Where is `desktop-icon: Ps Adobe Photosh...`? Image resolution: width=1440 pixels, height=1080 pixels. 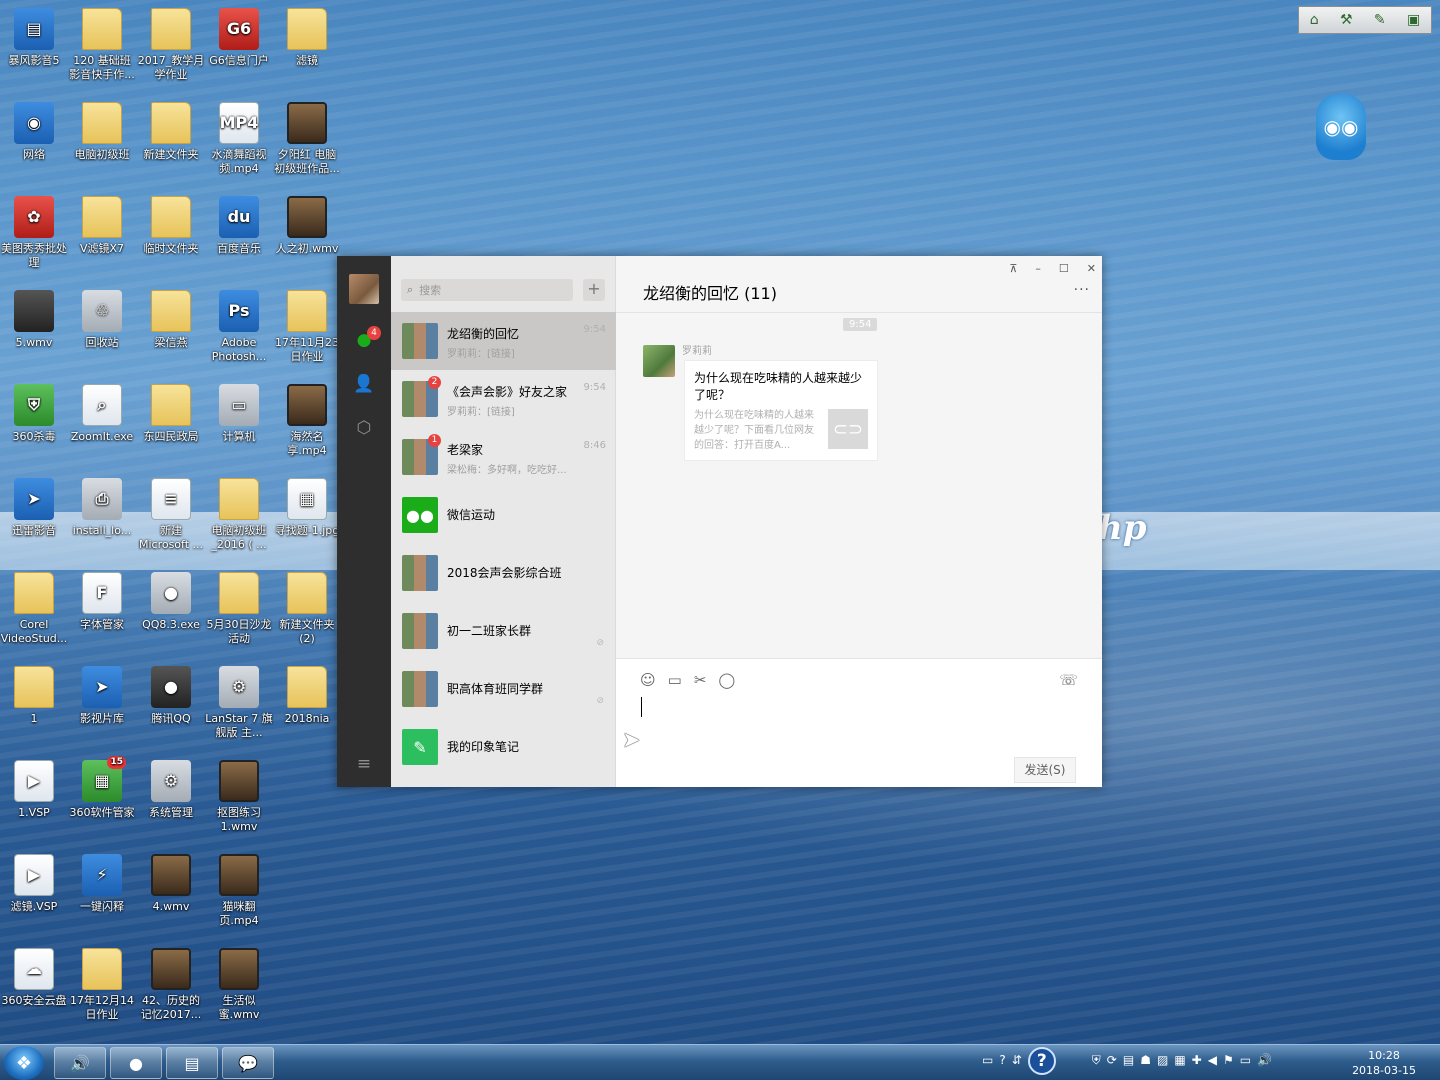 desktop-icon: Ps Adobe Photosh... is located at coordinates (239, 325).